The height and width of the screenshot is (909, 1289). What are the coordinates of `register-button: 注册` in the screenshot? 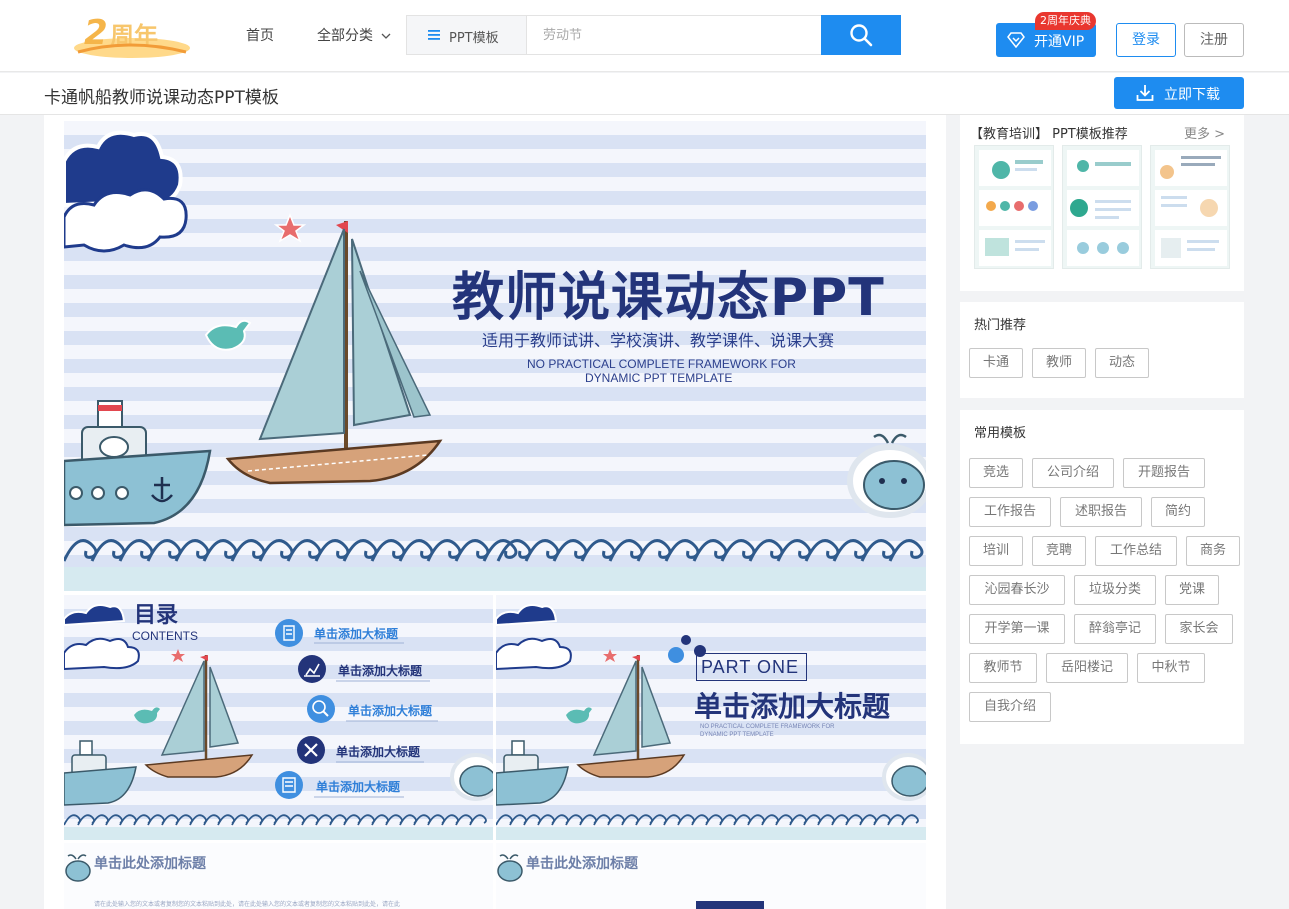 It's located at (1214, 40).